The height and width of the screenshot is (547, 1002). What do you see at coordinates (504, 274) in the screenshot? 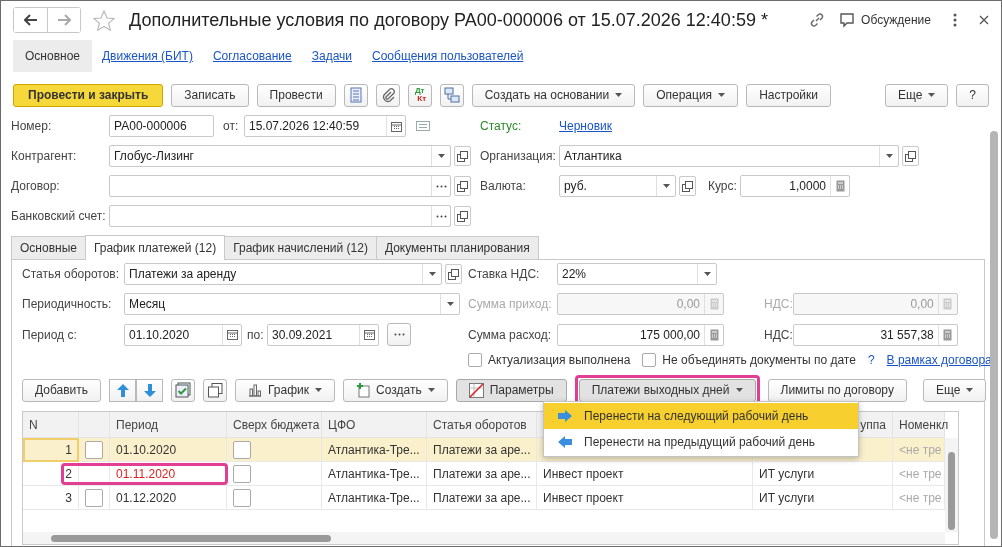
I see `field-label: Ставка НДС:` at bounding box center [504, 274].